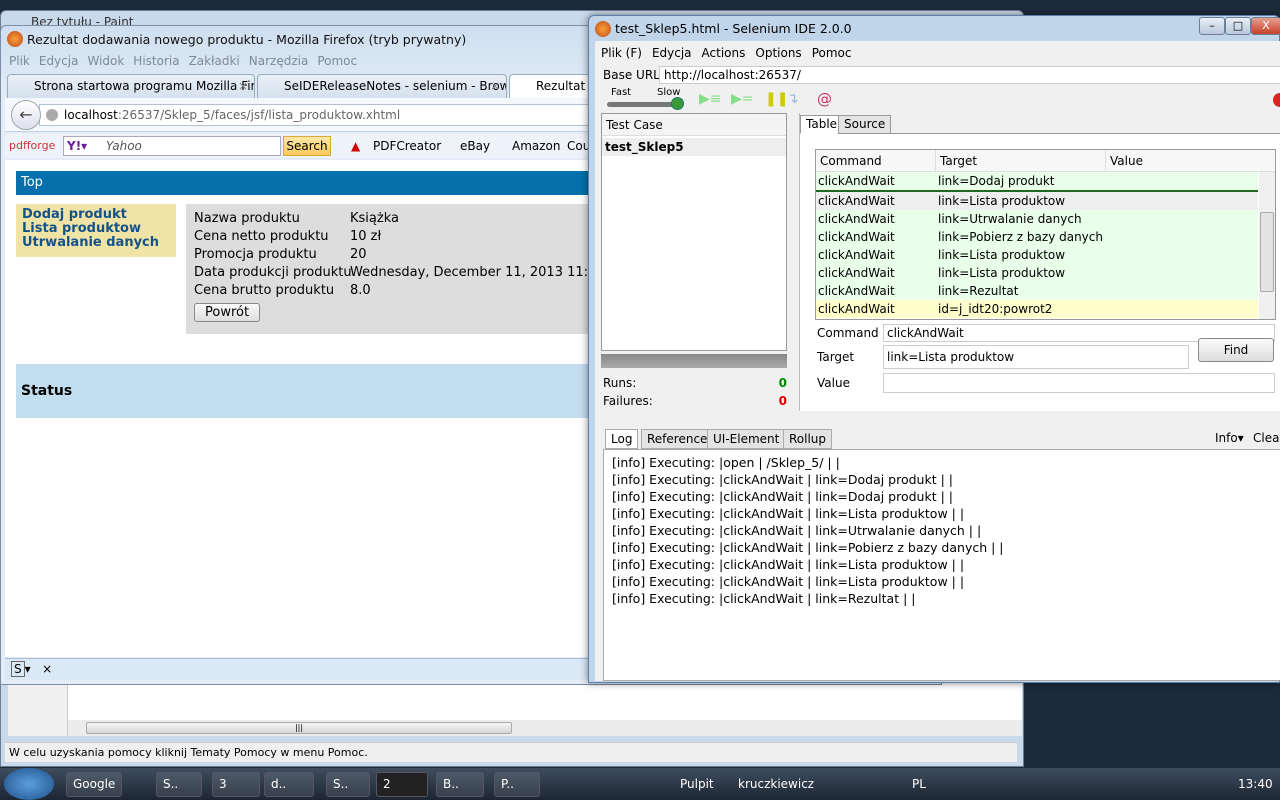 The height and width of the screenshot is (800, 1280). I want to click on back-button: ←, so click(26, 115).